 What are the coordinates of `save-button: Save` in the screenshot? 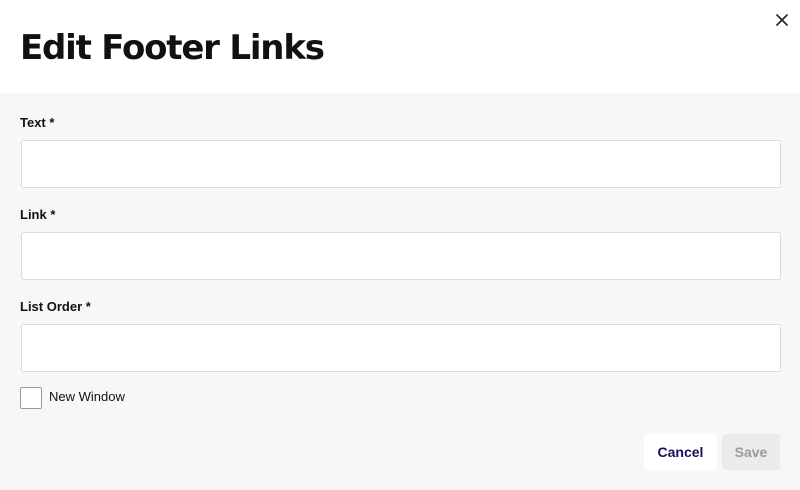 It's located at (751, 452).